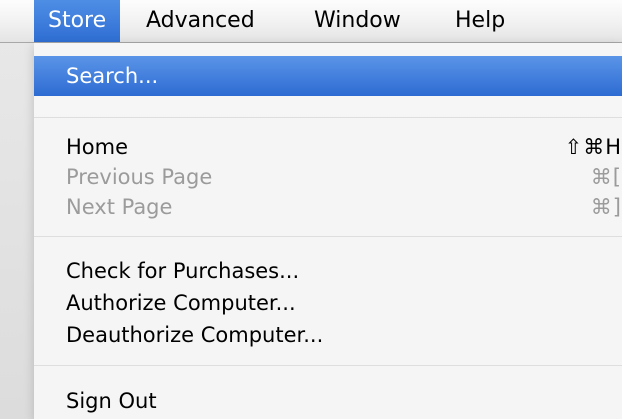 The width and height of the screenshot is (622, 419). I want to click on menu-bar: Store Advanced Window Help, so click(311, 21).